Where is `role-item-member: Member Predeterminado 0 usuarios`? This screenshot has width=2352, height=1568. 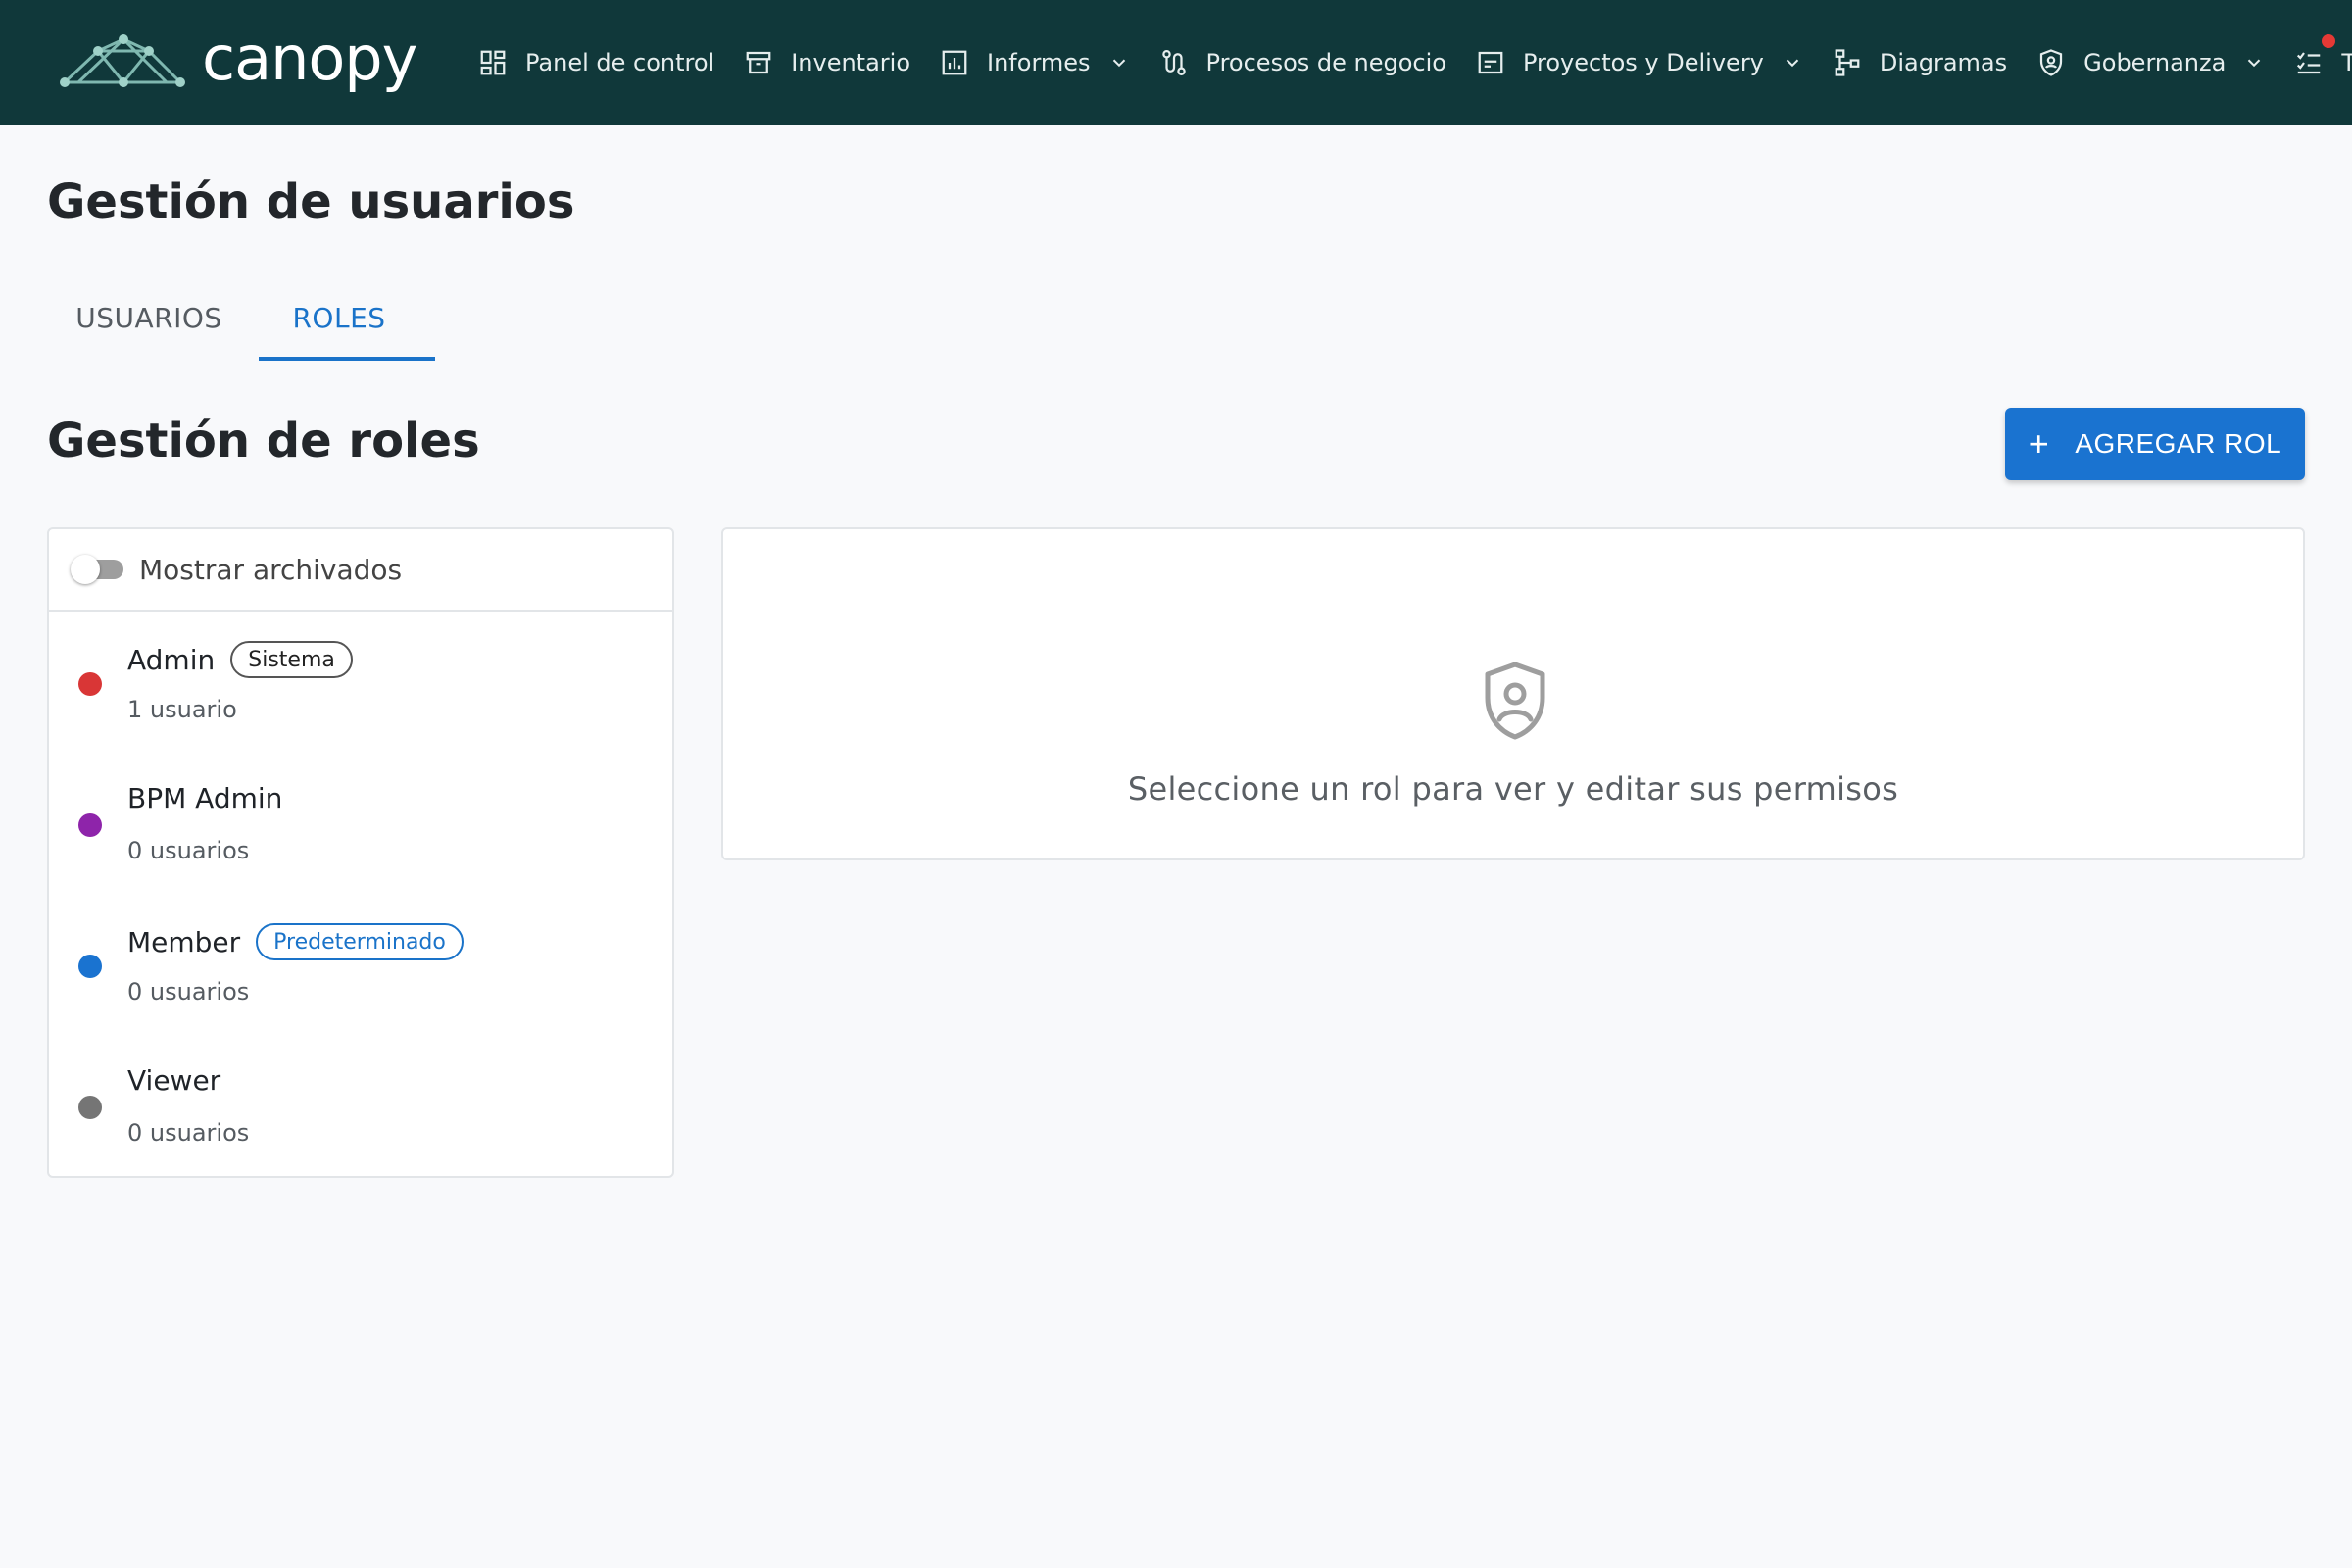
role-item-member: Member Predeterminado 0 usuarios is located at coordinates (360, 964).